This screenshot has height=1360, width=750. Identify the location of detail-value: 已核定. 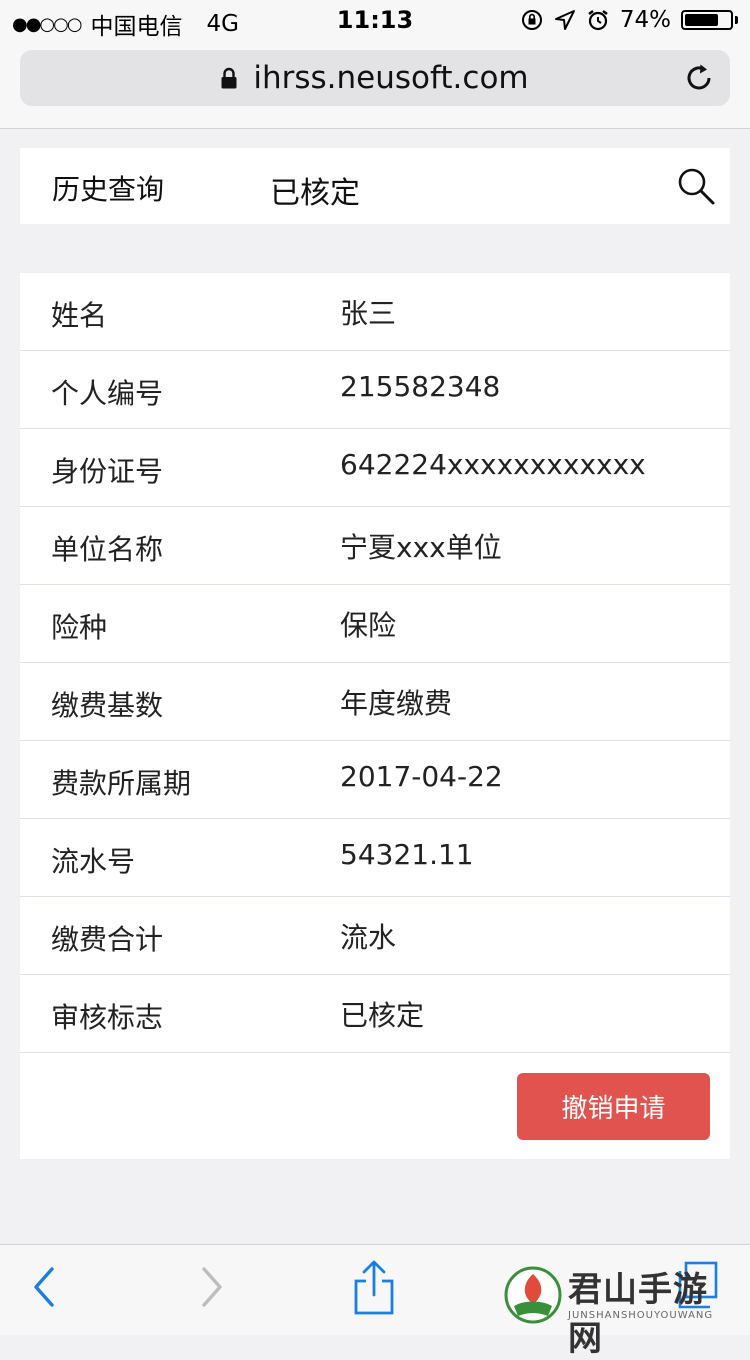
(382, 1015).